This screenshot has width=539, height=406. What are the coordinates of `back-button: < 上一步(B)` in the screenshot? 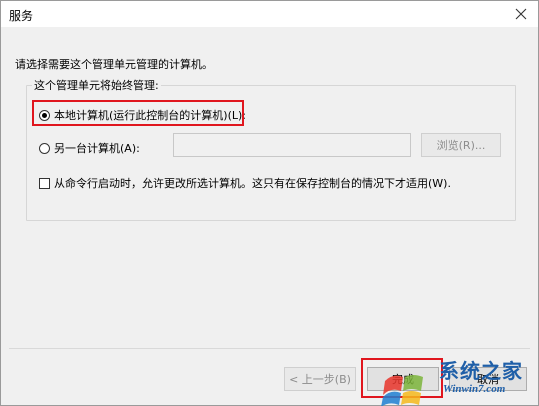 It's located at (320, 379).